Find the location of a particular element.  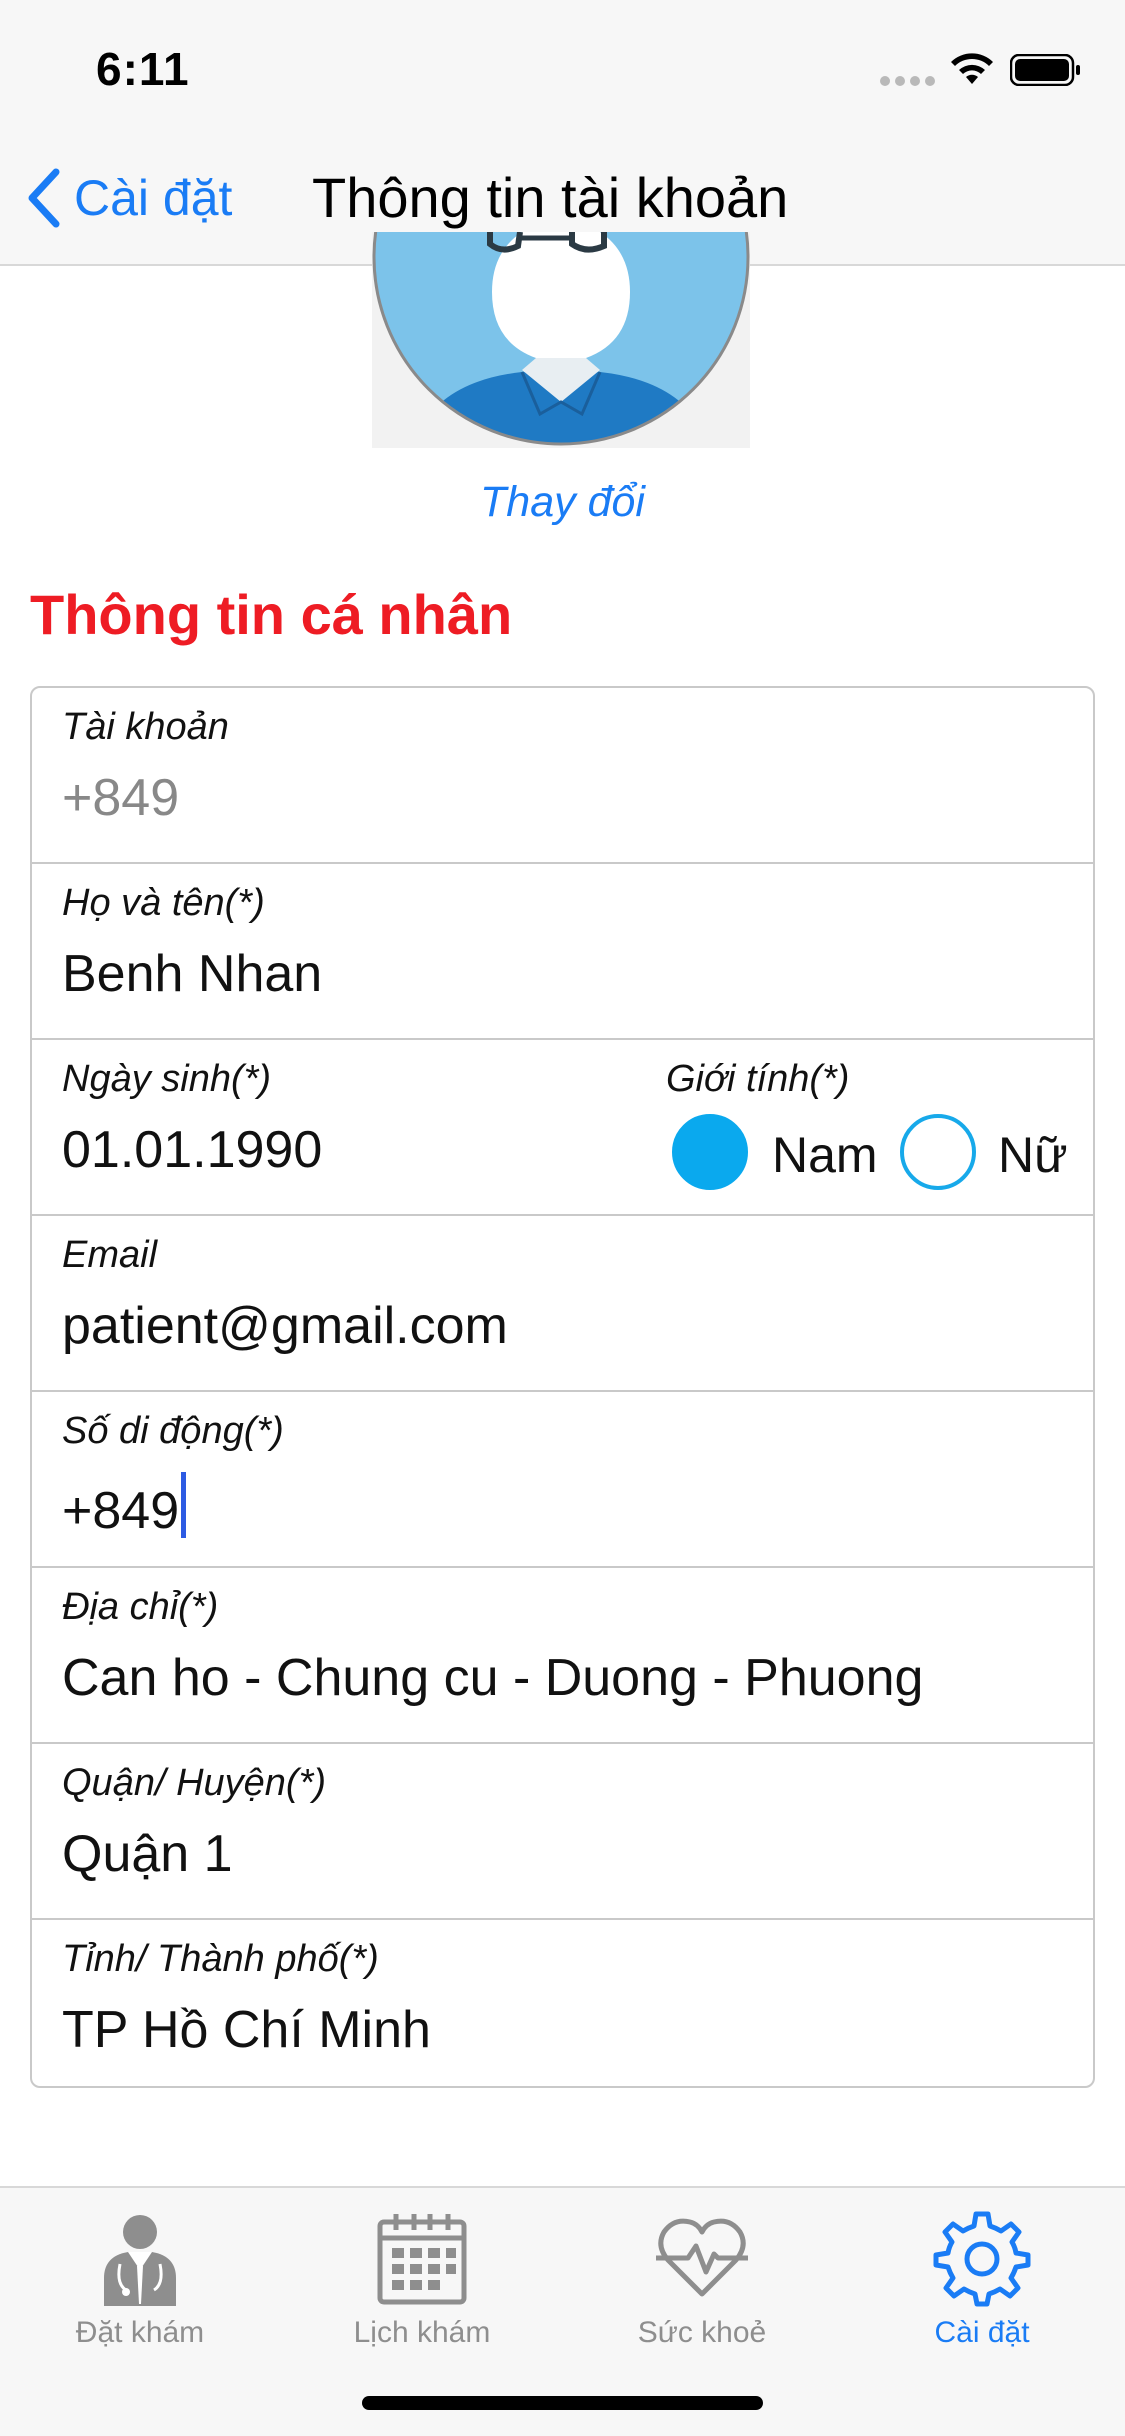

form-row-email: Email patient@gmail.com is located at coordinates (562, 1304).